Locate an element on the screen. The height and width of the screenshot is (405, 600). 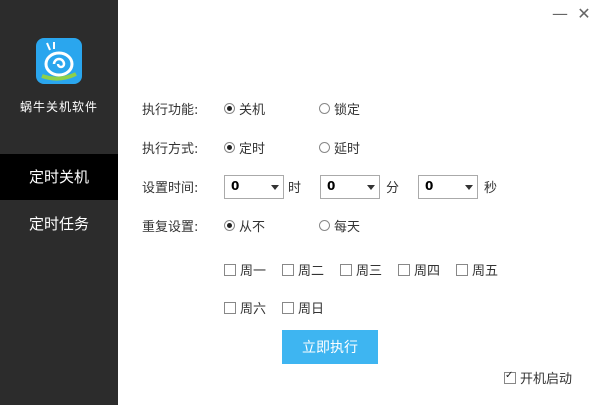
logo-area: 蜗牛关机软件 is located at coordinates (59, 76).